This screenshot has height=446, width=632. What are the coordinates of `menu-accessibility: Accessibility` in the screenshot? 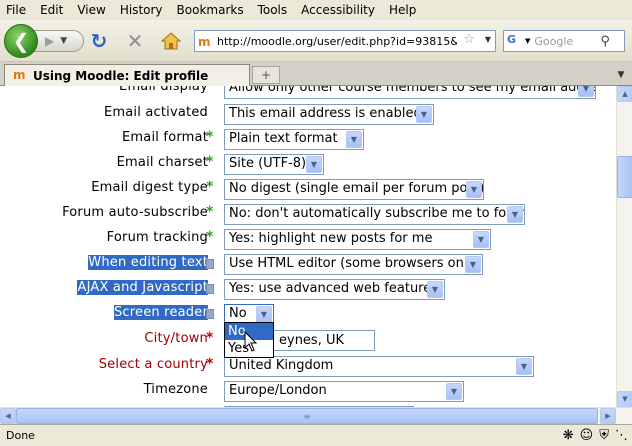 It's located at (339, 10).